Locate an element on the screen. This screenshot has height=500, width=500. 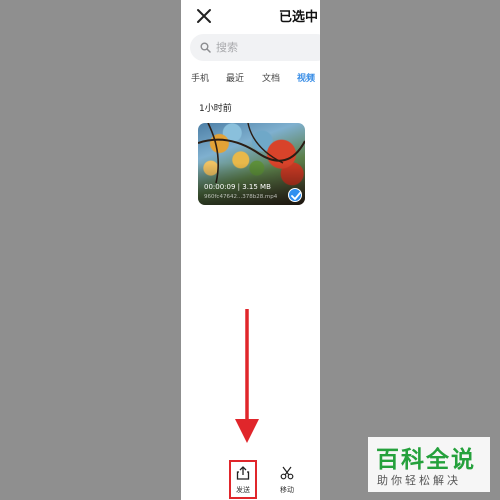
bottom-action-bar: 发送 移动 is located at coordinates (250, 477).